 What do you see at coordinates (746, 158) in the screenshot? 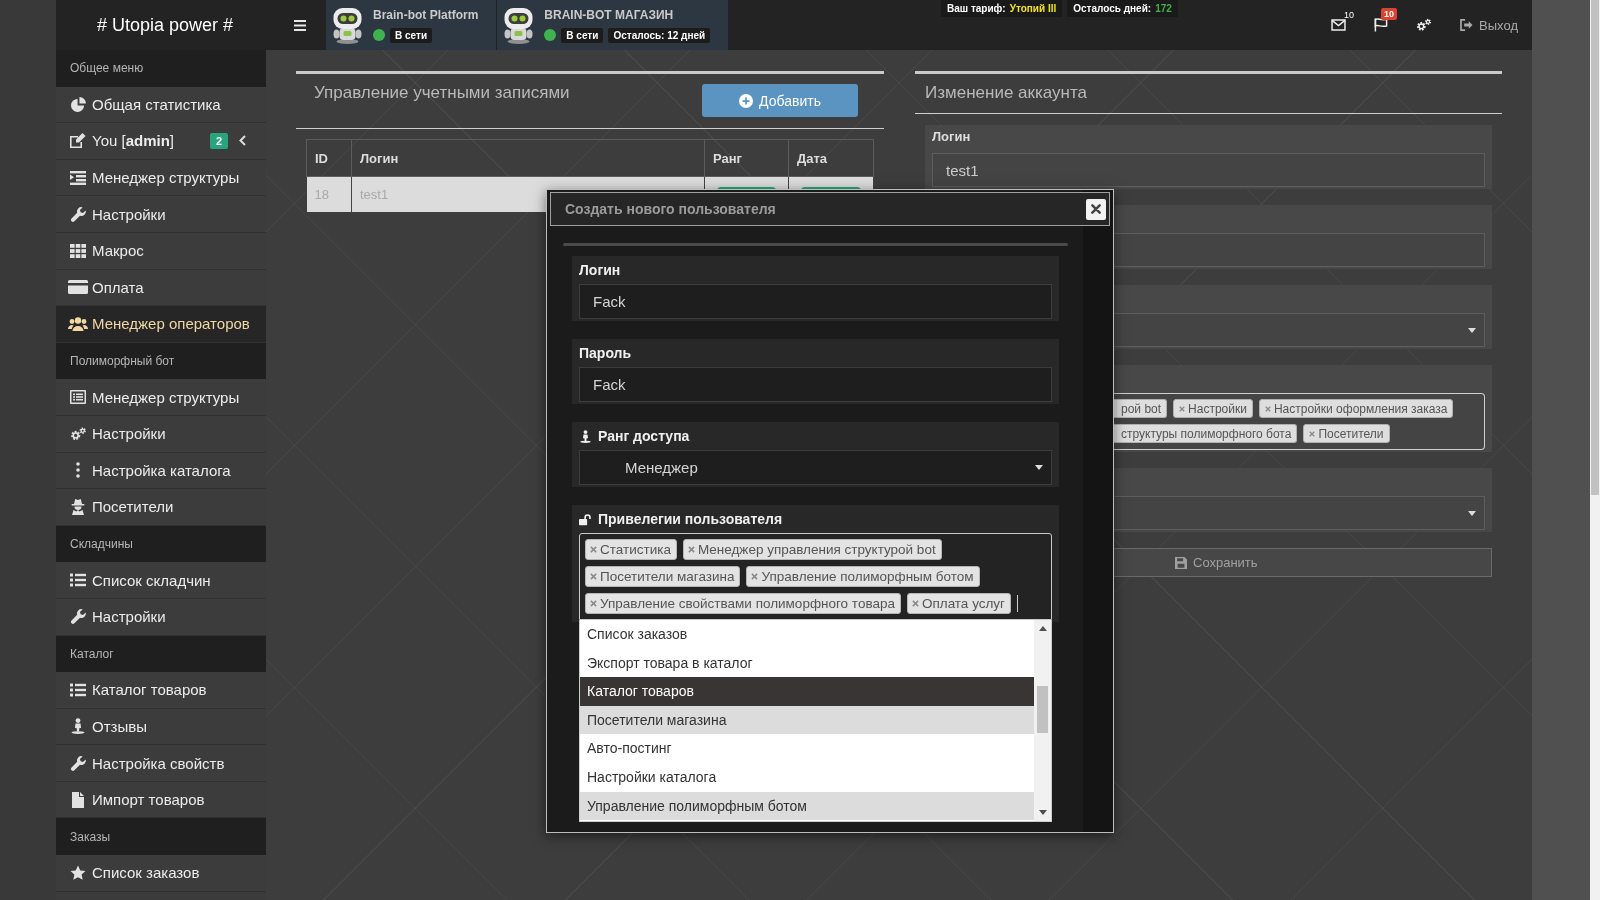
I see `column-header: Ранг` at bounding box center [746, 158].